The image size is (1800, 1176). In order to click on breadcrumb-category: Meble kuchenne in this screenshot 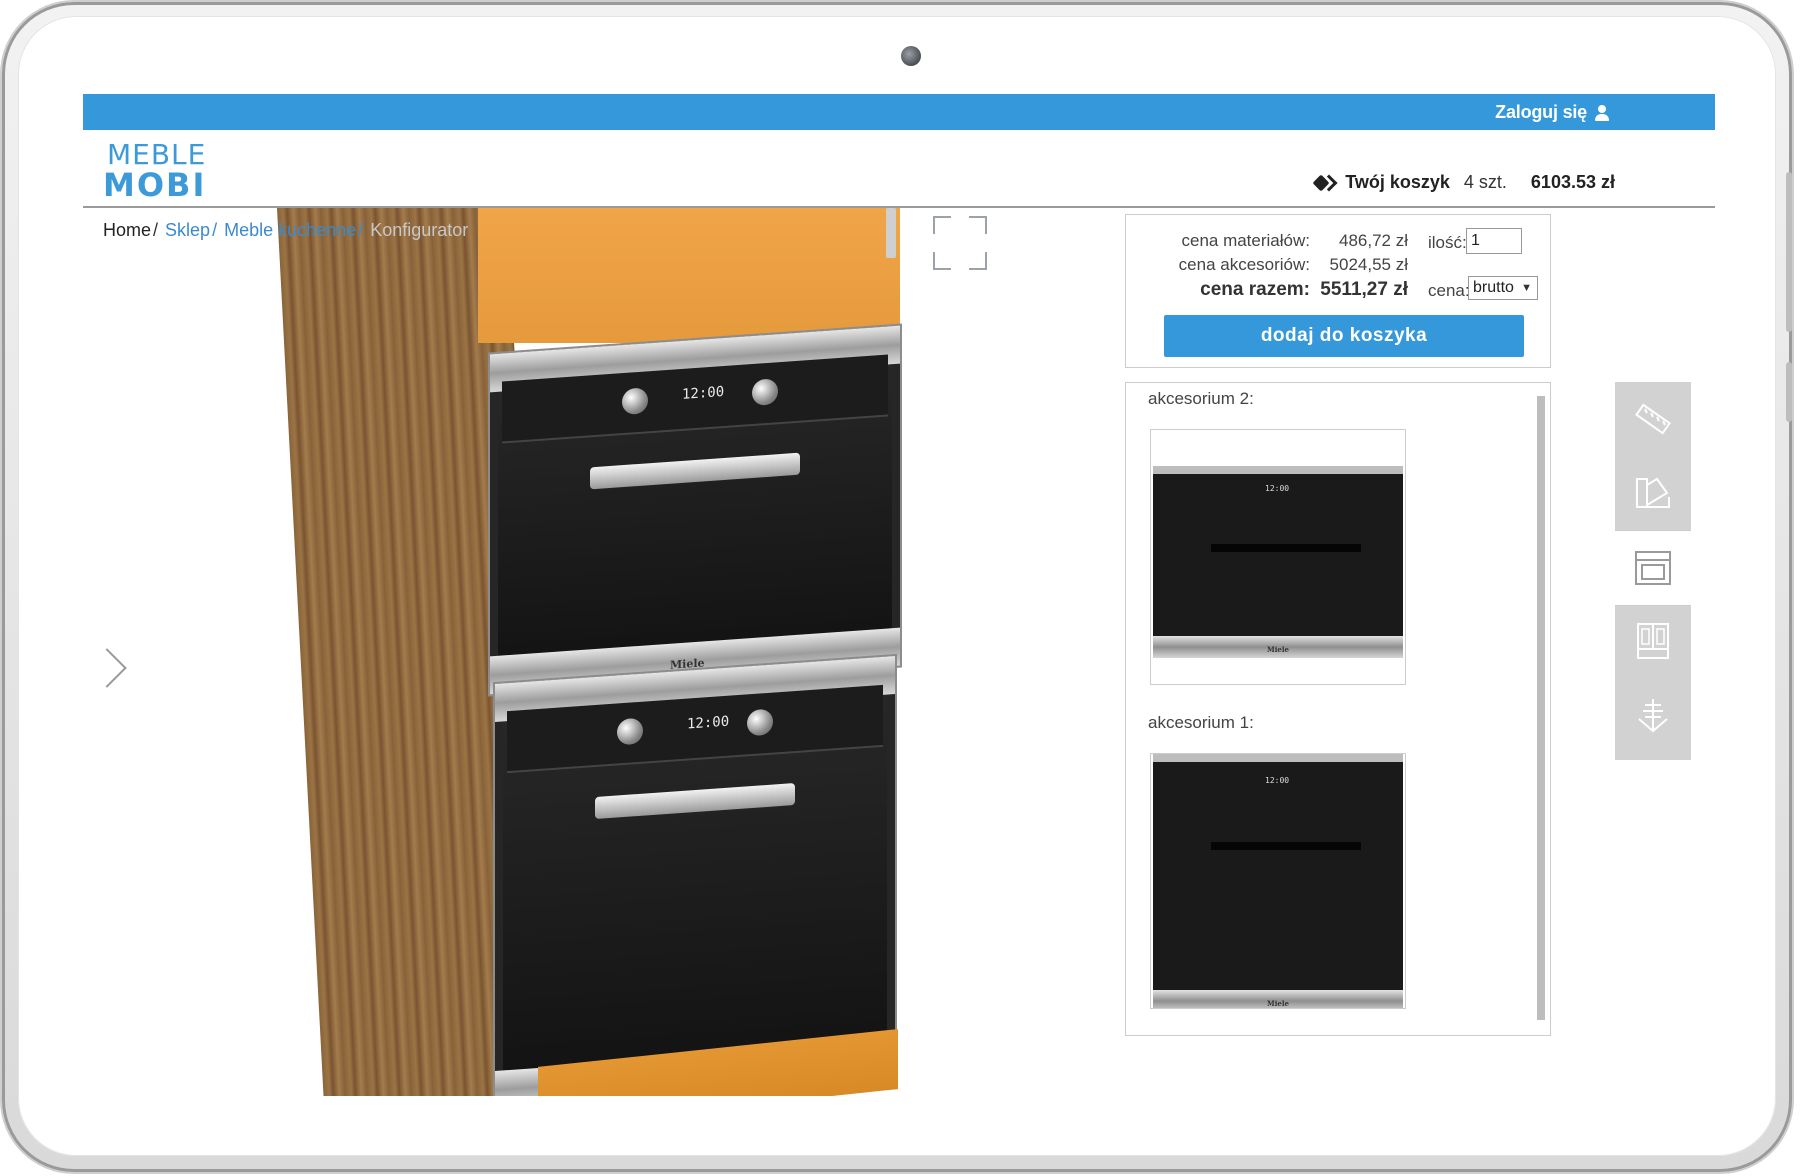, I will do `click(290, 230)`.